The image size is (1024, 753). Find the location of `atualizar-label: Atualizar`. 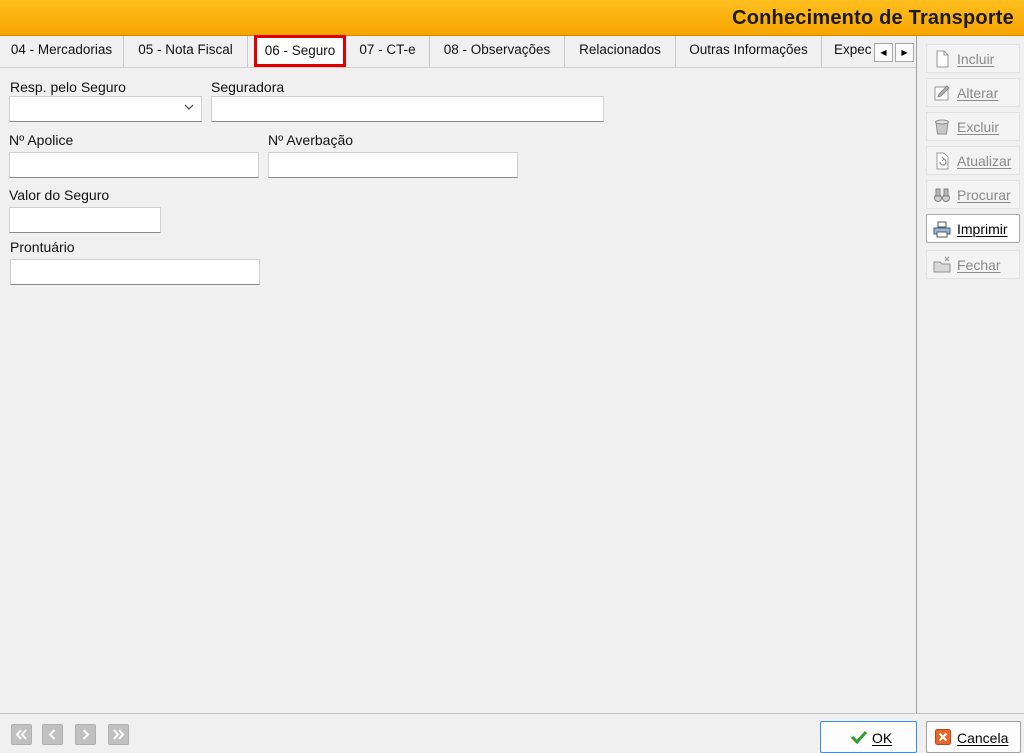

atualizar-label: Atualizar is located at coordinates (984, 161).